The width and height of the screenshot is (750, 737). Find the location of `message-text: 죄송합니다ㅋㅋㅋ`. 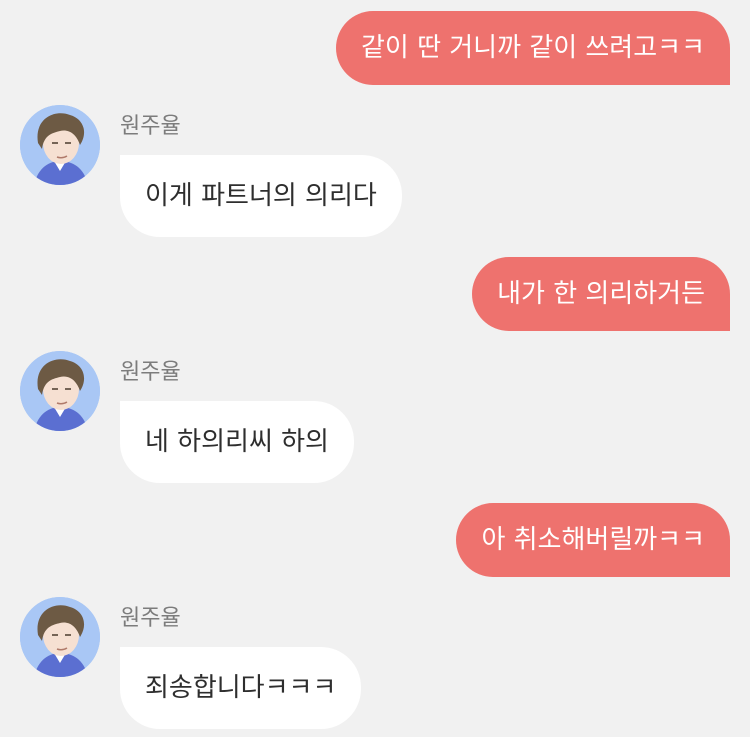

message-text: 죄송합니다ㅋㅋㅋ is located at coordinates (241, 688).